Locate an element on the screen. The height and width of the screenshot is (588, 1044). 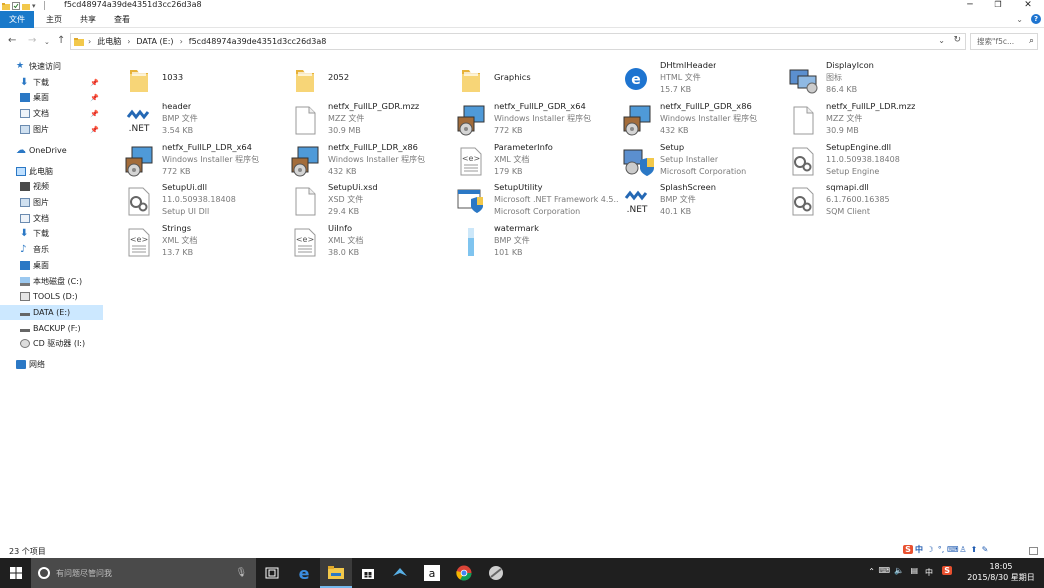
file-item: 2052 is located at coordinates (364, 77).